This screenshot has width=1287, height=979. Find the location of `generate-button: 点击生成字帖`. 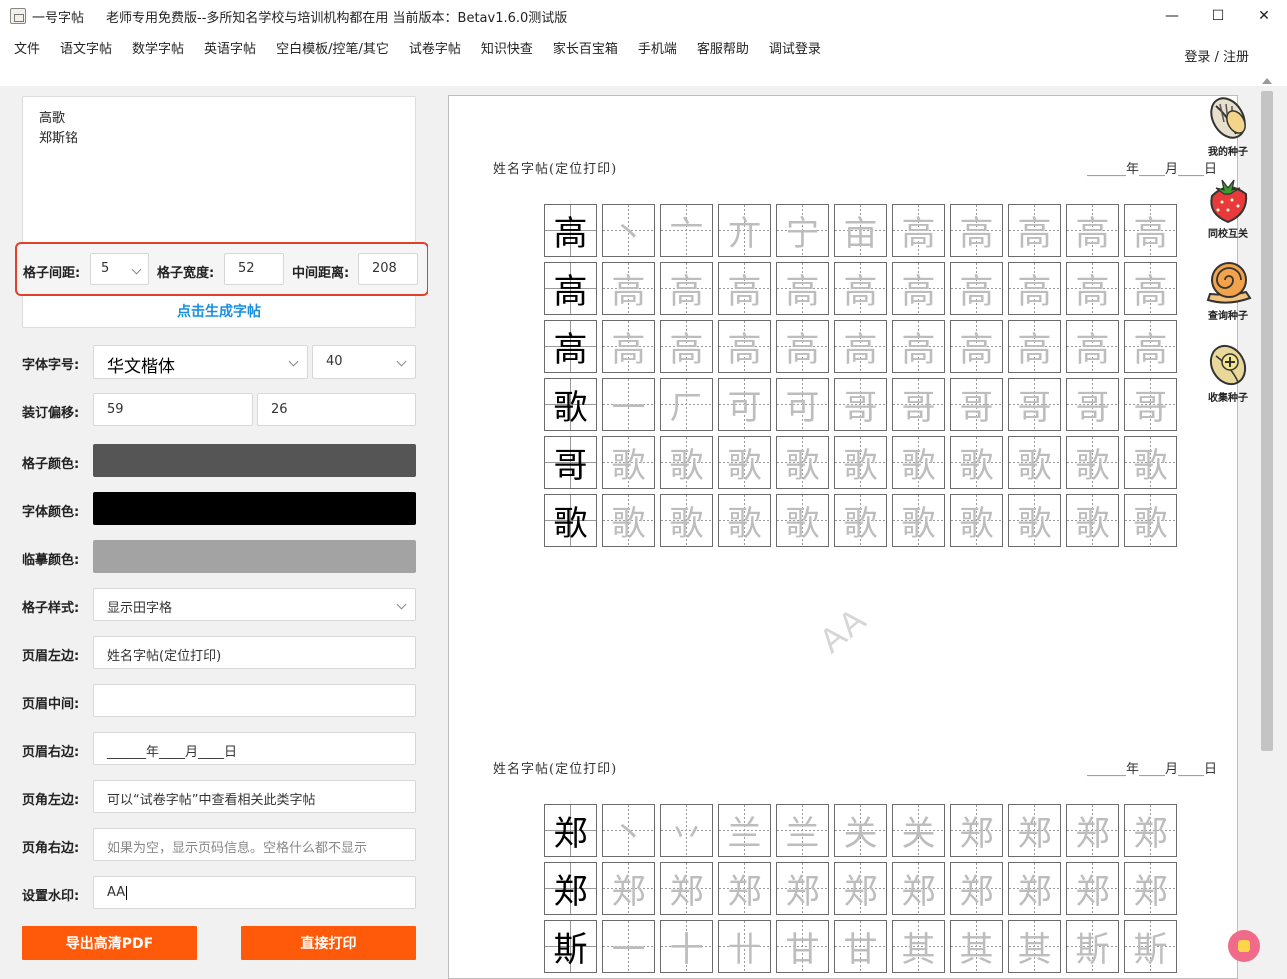

generate-button: 点击生成字帖 is located at coordinates (219, 311).